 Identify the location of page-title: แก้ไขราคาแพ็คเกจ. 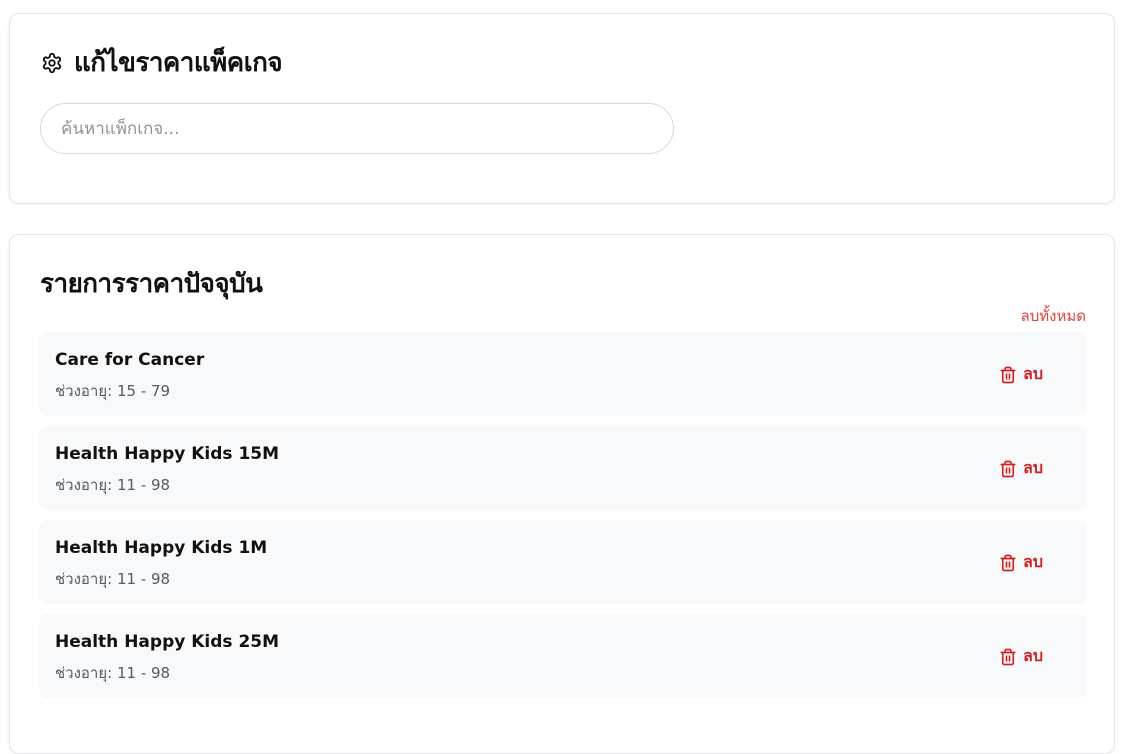
(178, 63).